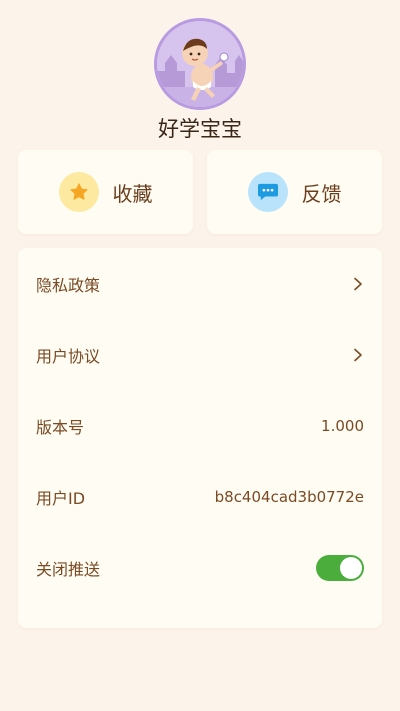 Image resolution: width=400 pixels, height=711 pixels. I want to click on favorites-label: 收藏, so click(132, 193).